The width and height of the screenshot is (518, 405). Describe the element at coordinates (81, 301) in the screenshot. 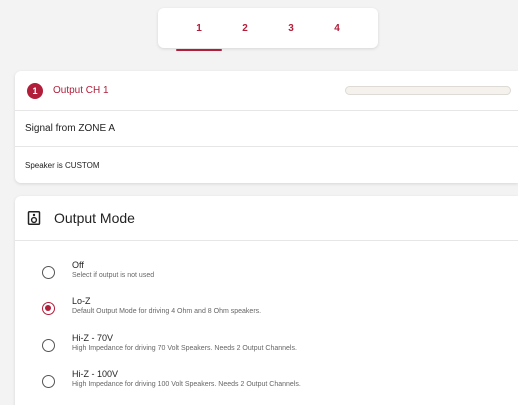

I see `option-label: Lo-Z` at that location.